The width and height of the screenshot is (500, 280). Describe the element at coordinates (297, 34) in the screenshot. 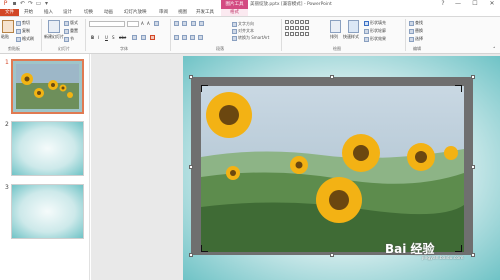

I see `shape-banner-icon` at that location.